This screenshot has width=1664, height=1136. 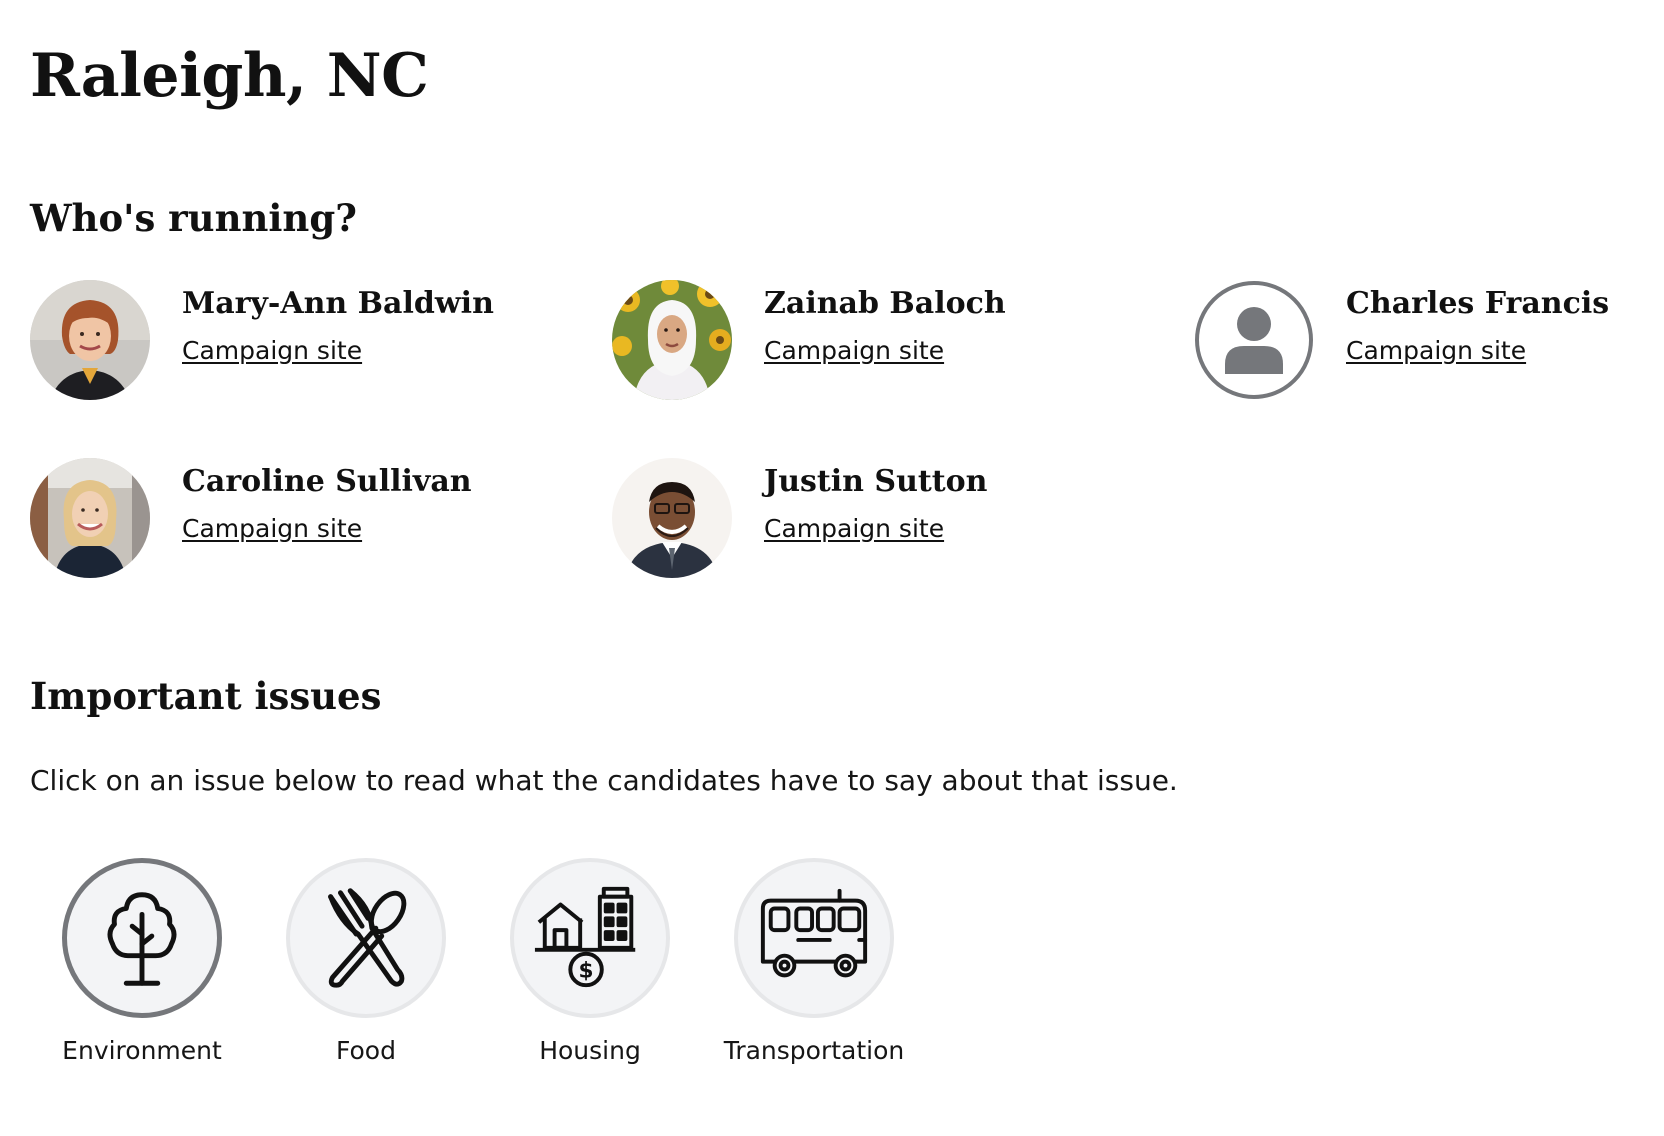 I want to click on candidate-card: Charles Francis Campaign site, so click(x=1429, y=342).